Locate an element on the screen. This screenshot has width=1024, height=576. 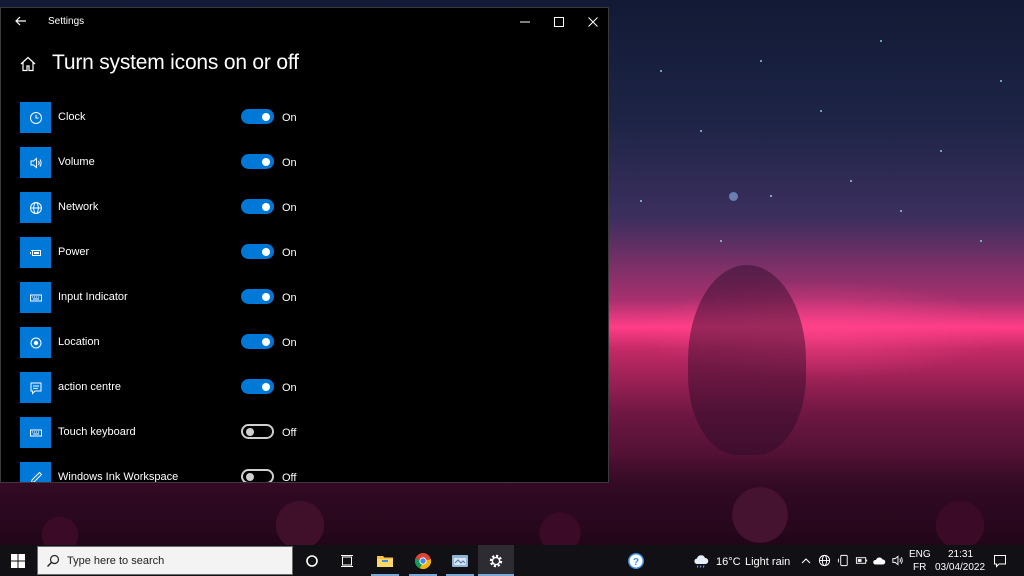
language-secondary: FR is located at coordinates (920, 567).